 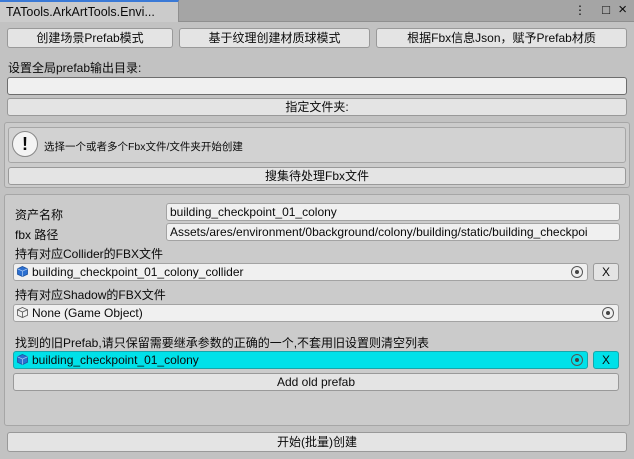 I want to click on shadow-object-name: None (Game Object), so click(x=87, y=313).